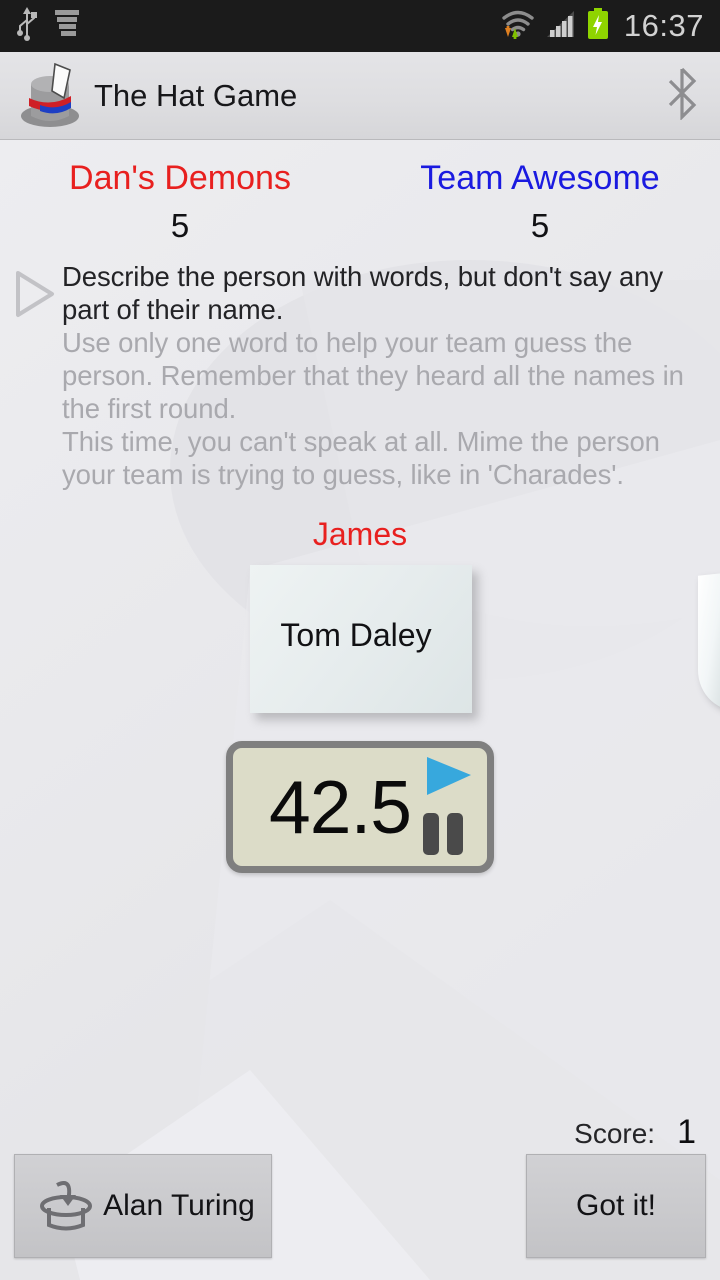  I want to click on pass-to-hat-button: Alan Turing, so click(143, 1206).